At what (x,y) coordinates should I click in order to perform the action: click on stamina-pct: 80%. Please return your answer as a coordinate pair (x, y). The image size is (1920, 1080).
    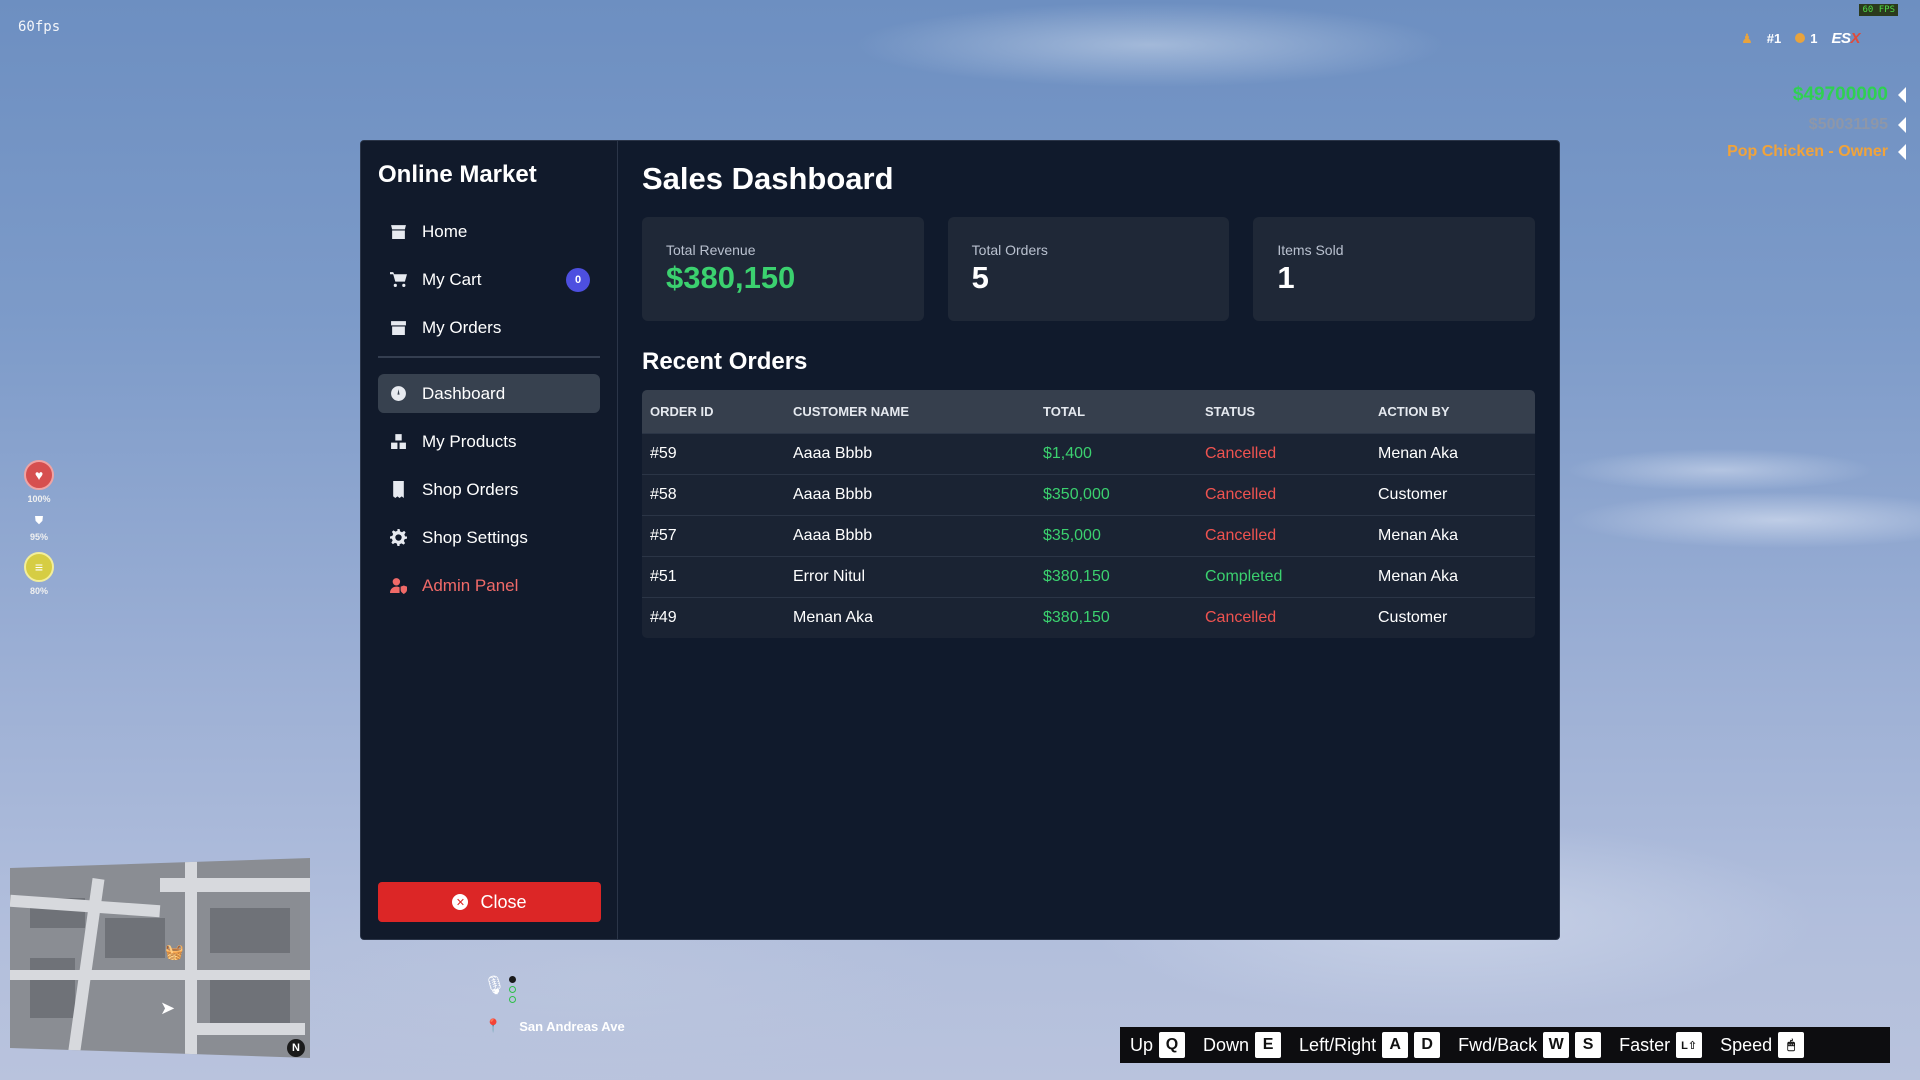
    Looking at the image, I should click on (38, 591).